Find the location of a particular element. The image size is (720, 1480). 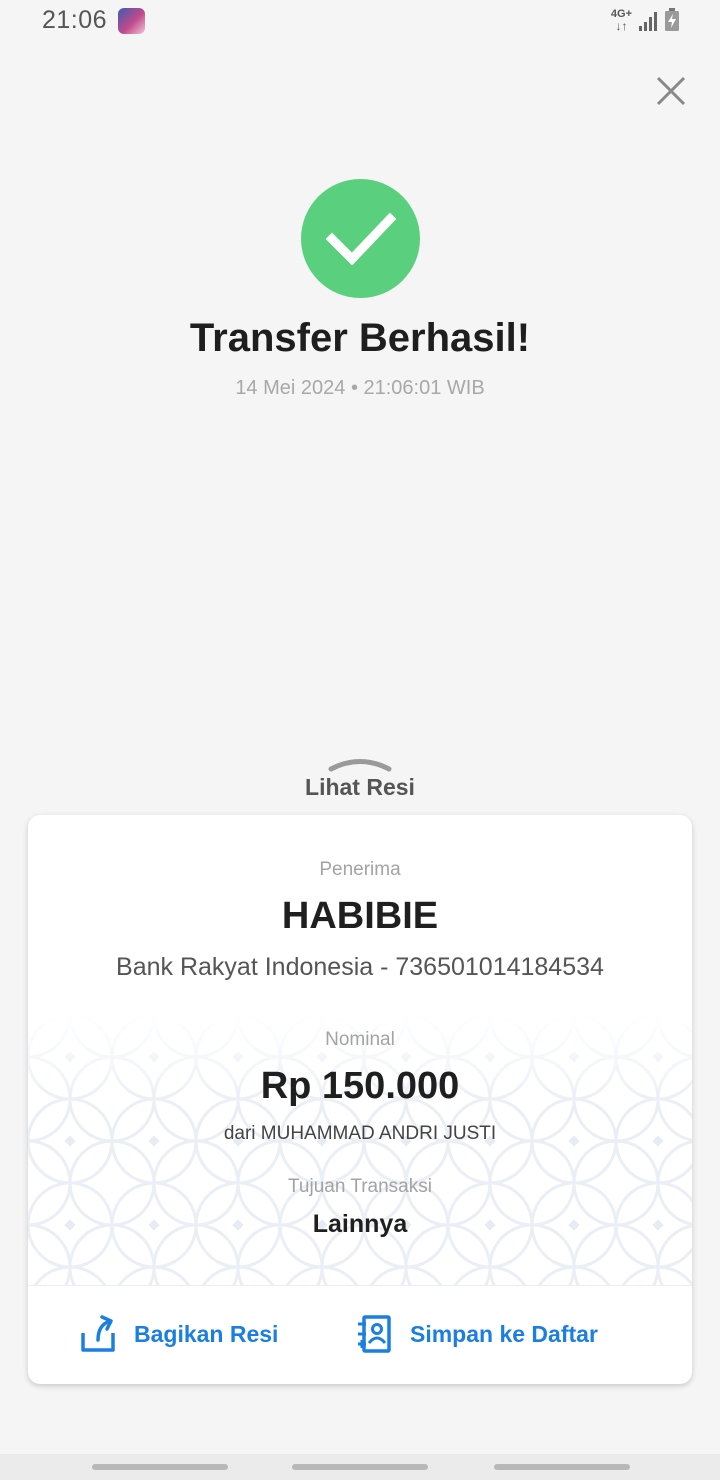

nav-recents-button is located at coordinates (160, 1467).